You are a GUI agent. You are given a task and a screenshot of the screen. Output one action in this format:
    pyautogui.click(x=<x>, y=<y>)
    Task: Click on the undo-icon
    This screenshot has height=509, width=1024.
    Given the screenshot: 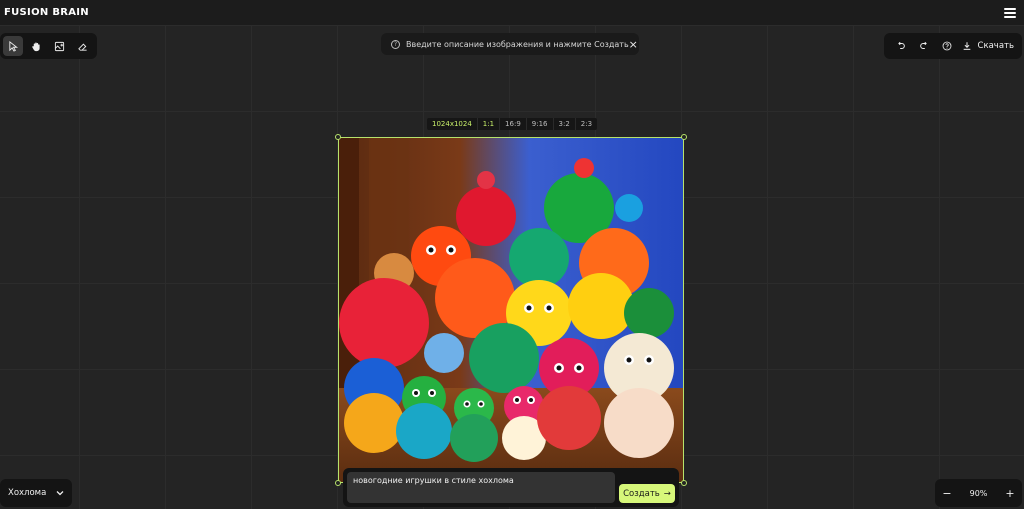 What is the action you would take?
    pyautogui.click(x=901, y=45)
    